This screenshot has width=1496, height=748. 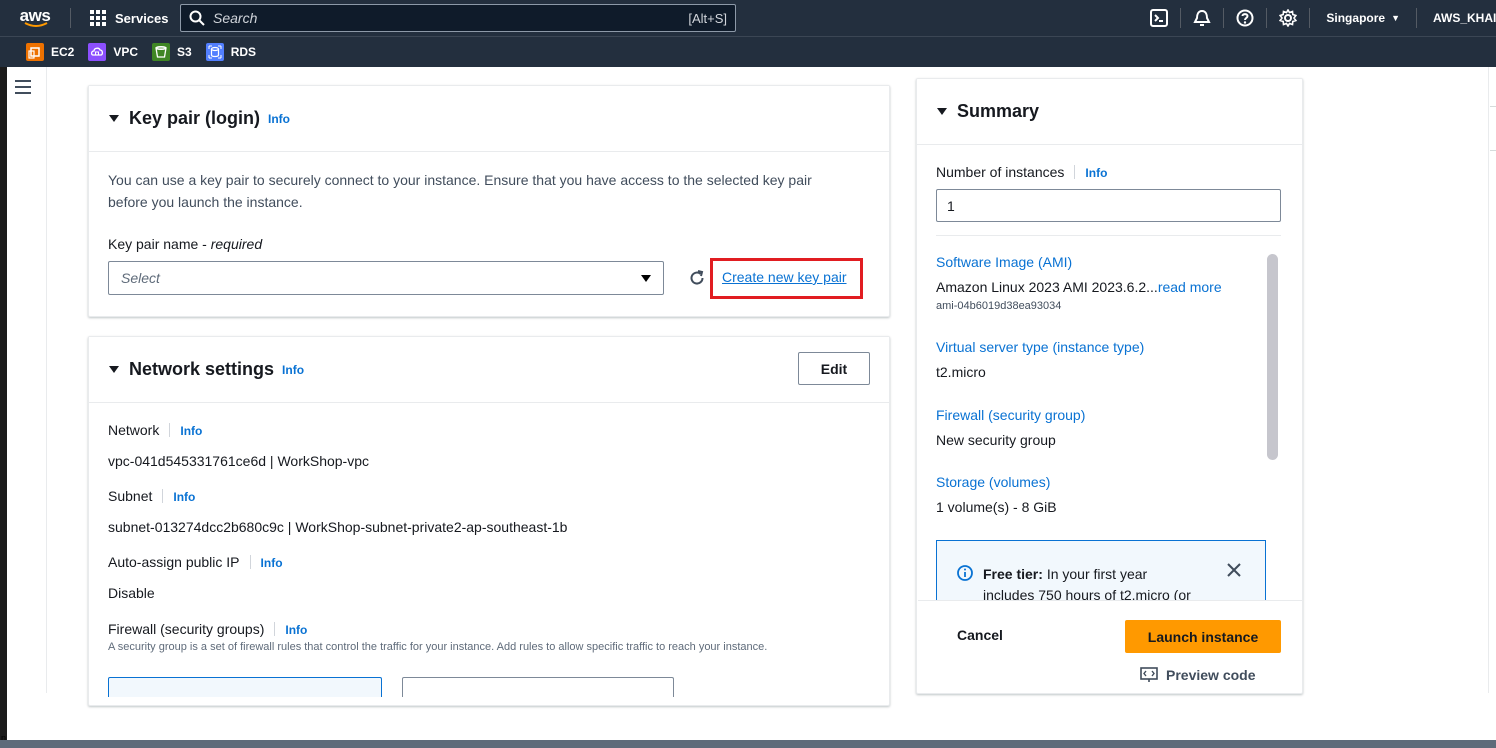 What do you see at coordinates (23, 87) in the screenshot?
I see `menu-icon` at bounding box center [23, 87].